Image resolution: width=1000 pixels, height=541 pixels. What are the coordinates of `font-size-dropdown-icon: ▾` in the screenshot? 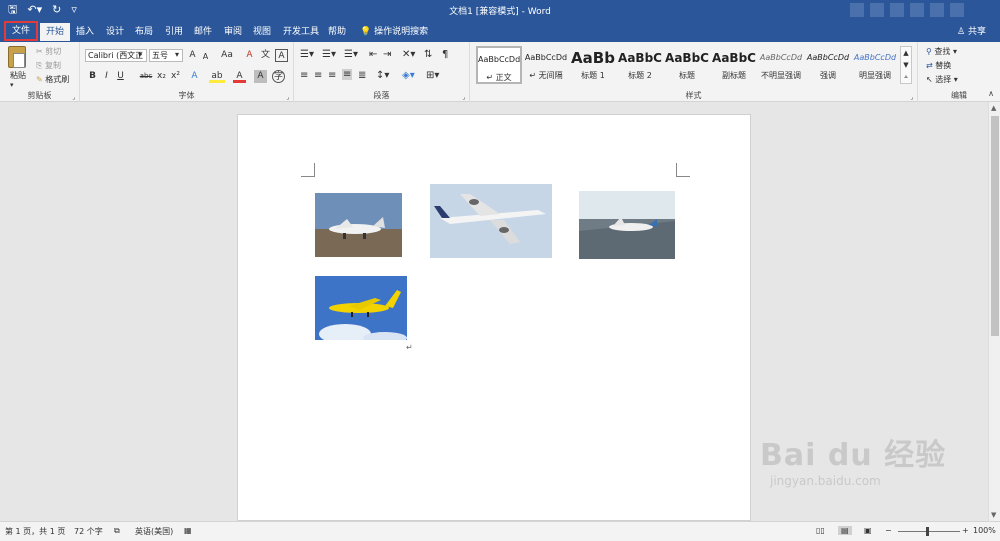 It's located at (177, 54).